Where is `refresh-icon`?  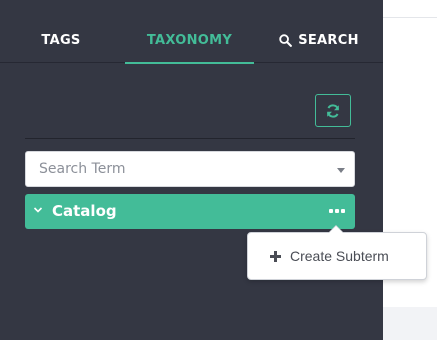 refresh-icon is located at coordinates (333, 110).